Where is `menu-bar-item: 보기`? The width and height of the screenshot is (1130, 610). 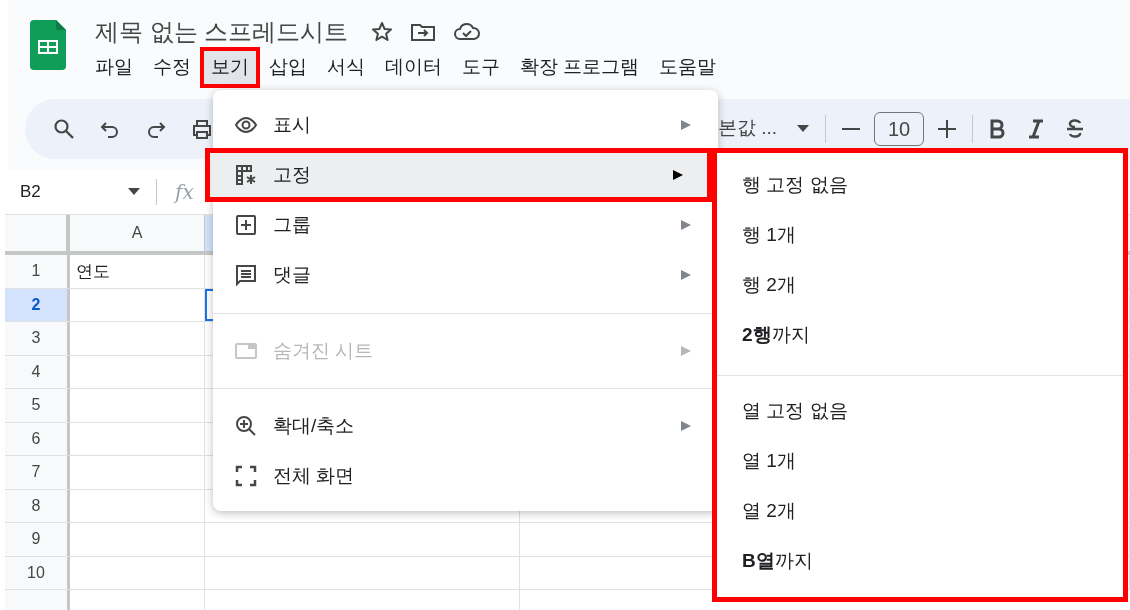 menu-bar-item: 보기 is located at coordinates (230, 67).